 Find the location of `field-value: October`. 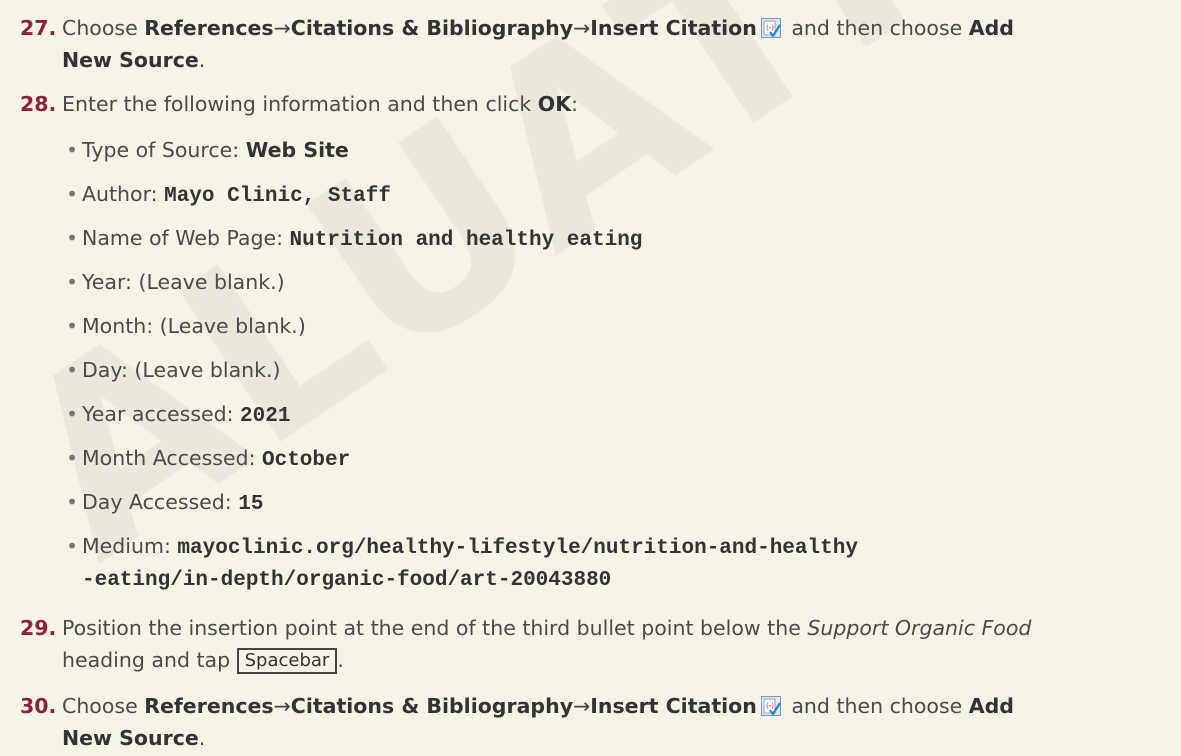

field-value: October is located at coordinates (306, 460).